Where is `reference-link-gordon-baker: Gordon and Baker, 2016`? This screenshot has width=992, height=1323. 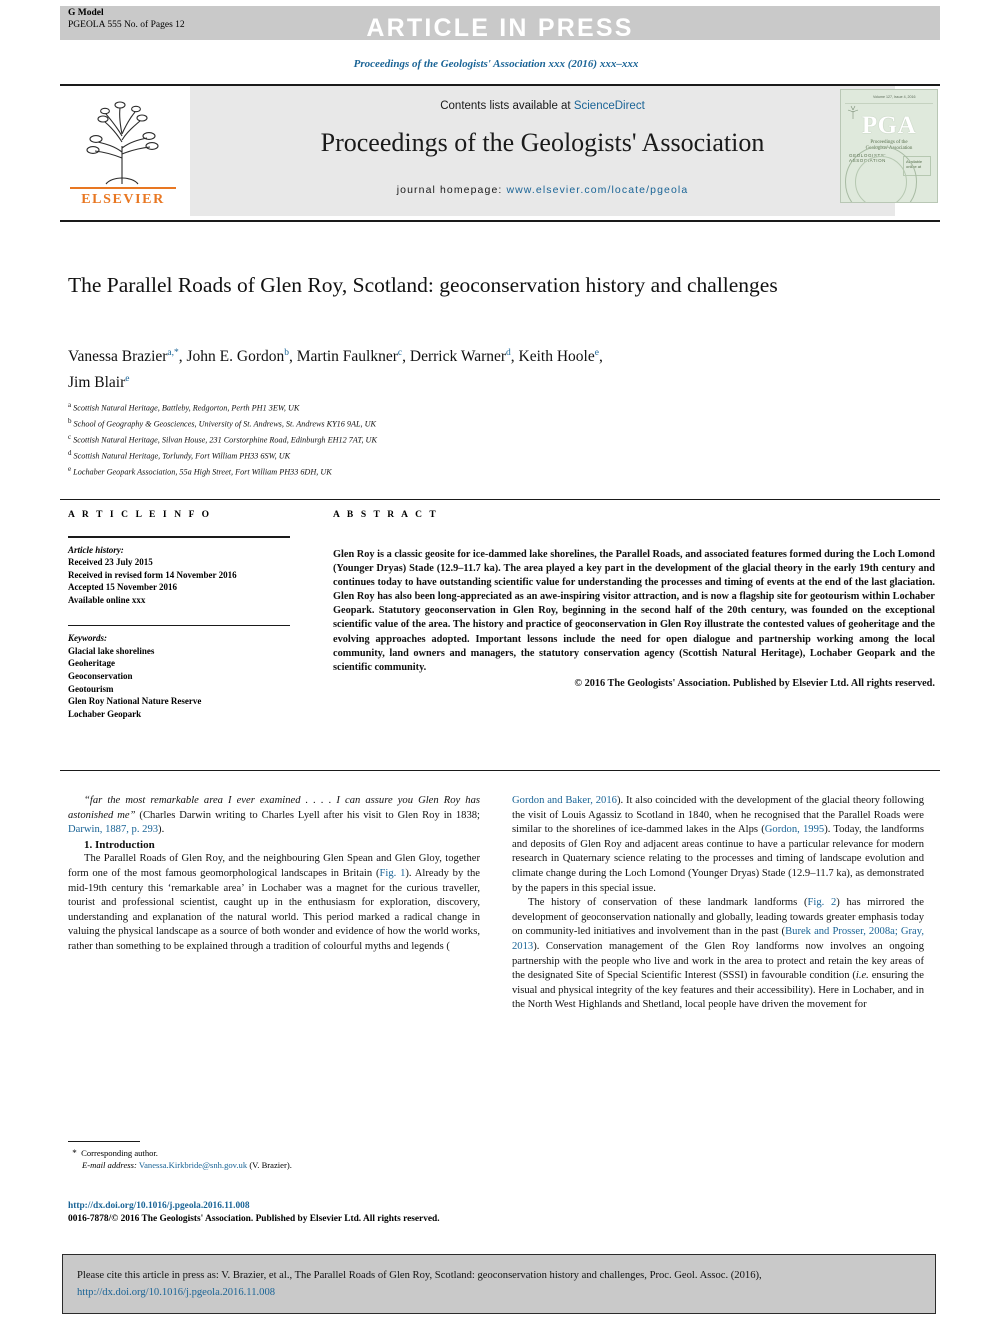
reference-link-gordon-baker: Gordon and Baker, 2016 is located at coordinates (564, 800).